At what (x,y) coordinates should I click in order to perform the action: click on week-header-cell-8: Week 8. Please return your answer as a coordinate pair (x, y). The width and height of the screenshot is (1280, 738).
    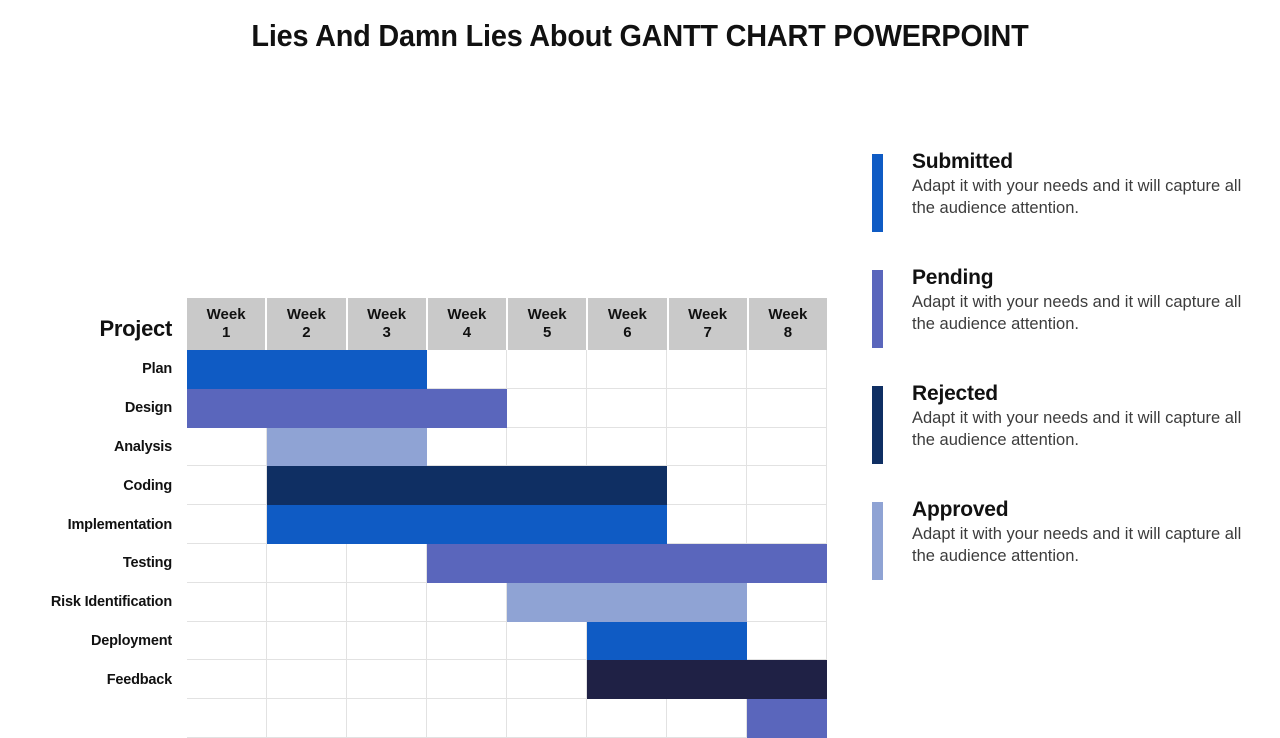
    Looking at the image, I should click on (787, 324).